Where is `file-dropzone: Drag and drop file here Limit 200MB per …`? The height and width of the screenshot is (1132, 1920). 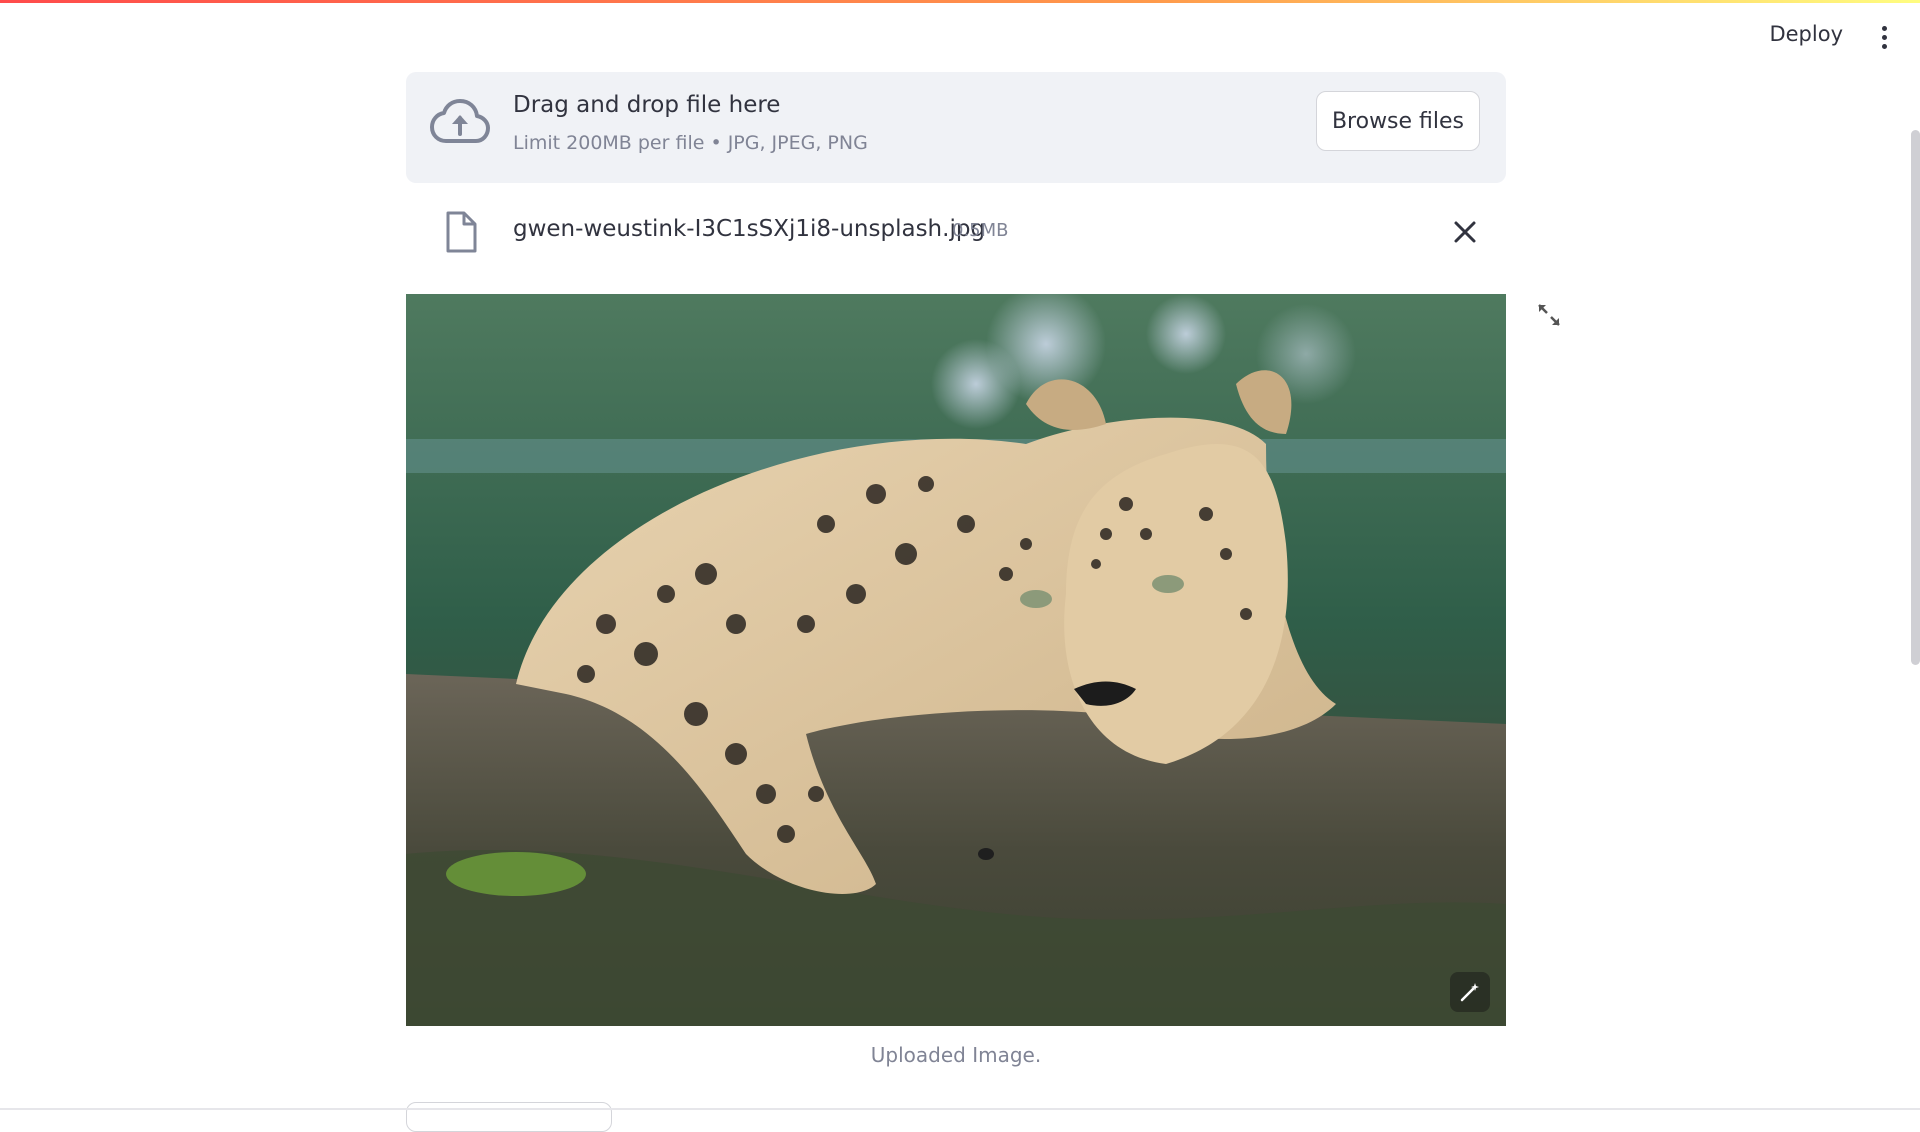 file-dropzone: Drag and drop file here Limit 200MB per … is located at coordinates (956, 127).